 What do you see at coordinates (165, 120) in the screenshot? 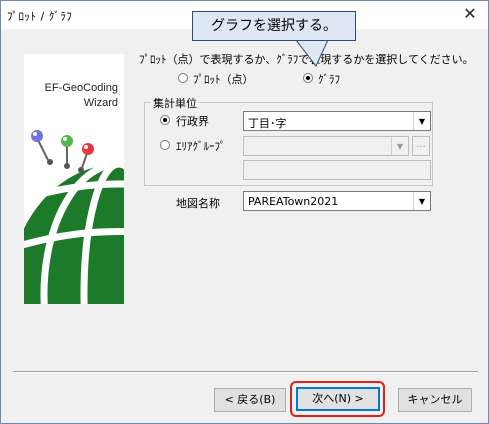
I see `radio-admin-boundary` at bounding box center [165, 120].